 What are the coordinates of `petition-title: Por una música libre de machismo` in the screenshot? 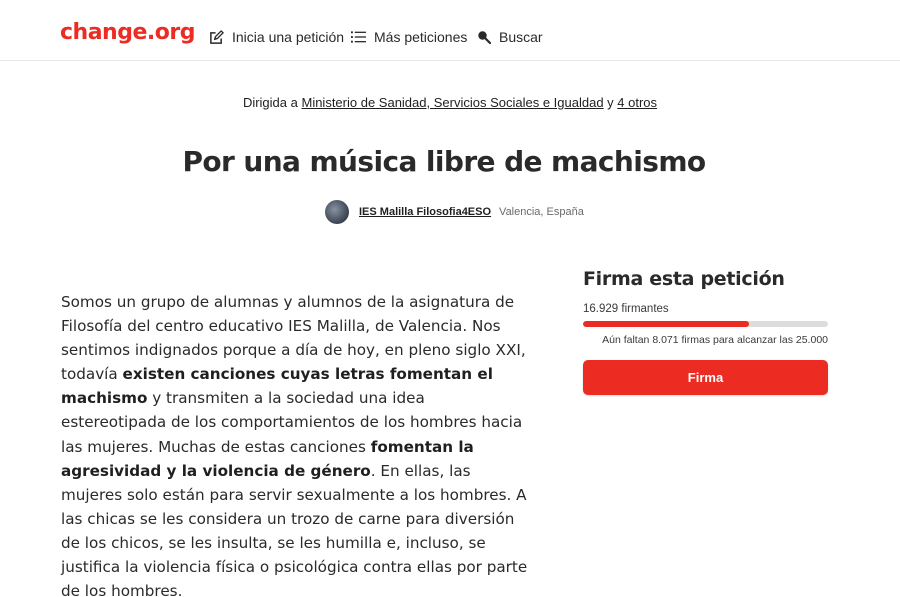 It's located at (444, 161).